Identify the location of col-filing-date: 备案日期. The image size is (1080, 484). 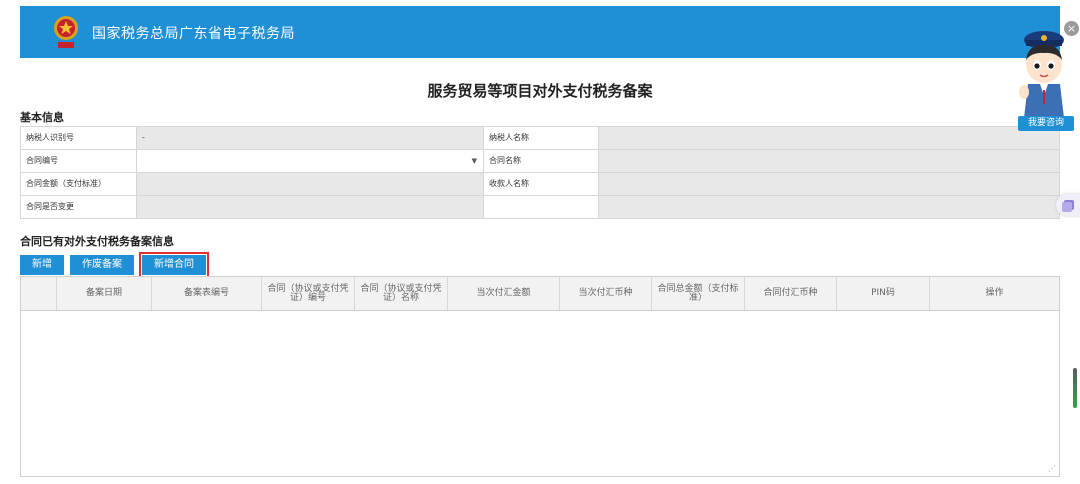
(104, 293).